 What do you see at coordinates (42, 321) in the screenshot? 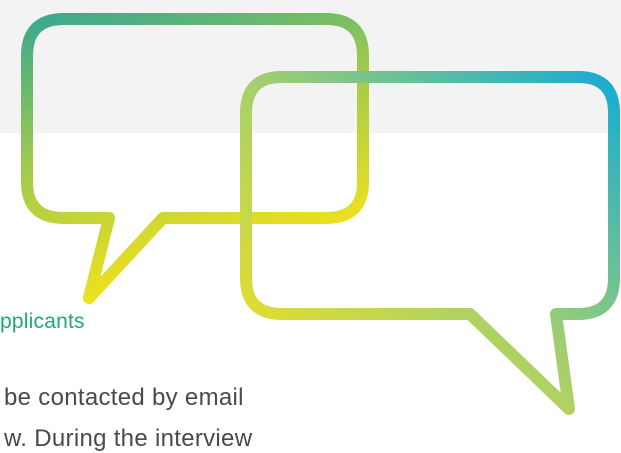
I see `section-heading: pplicants` at bounding box center [42, 321].